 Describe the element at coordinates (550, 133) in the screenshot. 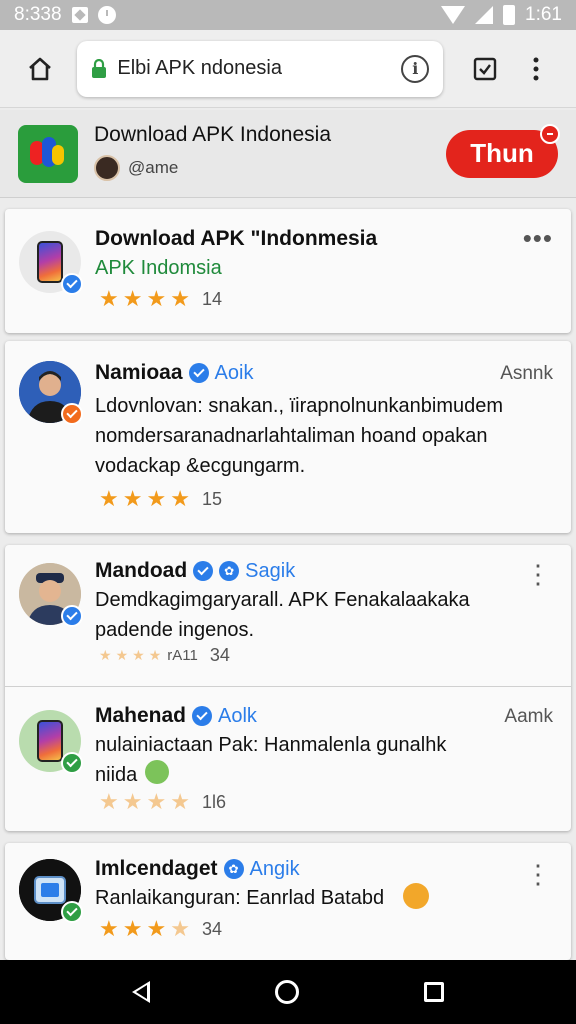

I see `notification-dot-icon` at that location.